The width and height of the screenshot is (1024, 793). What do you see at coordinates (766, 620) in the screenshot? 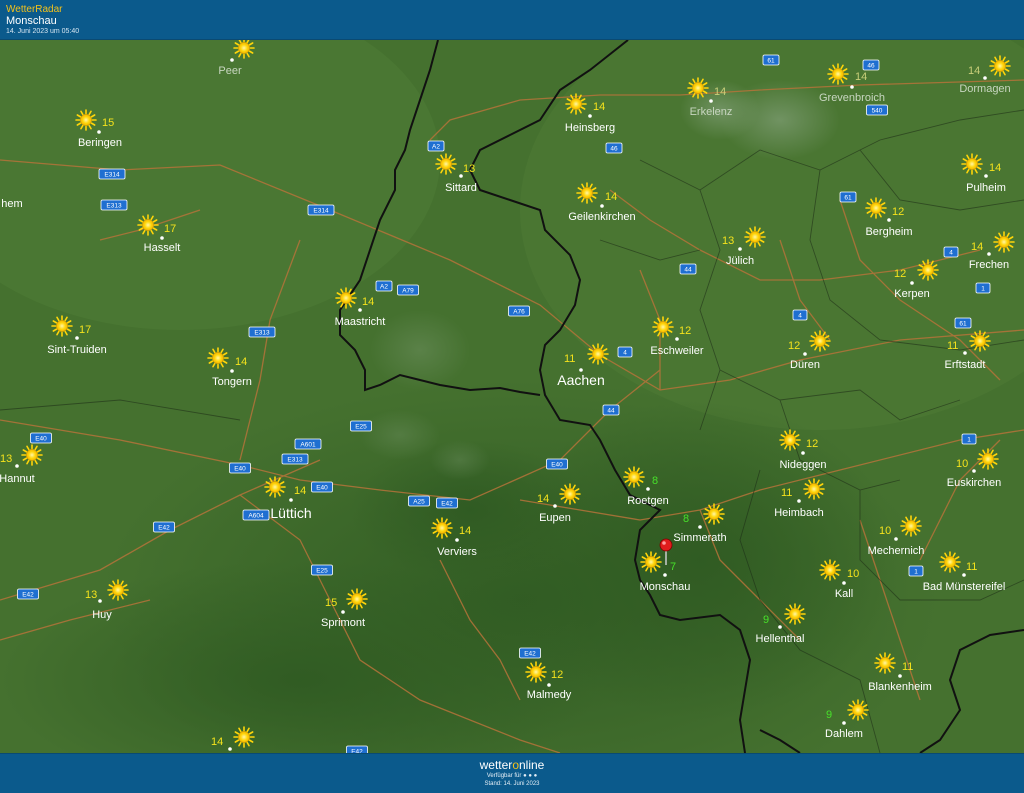
I see `city-temperature: 9` at bounding box center [766, 620].